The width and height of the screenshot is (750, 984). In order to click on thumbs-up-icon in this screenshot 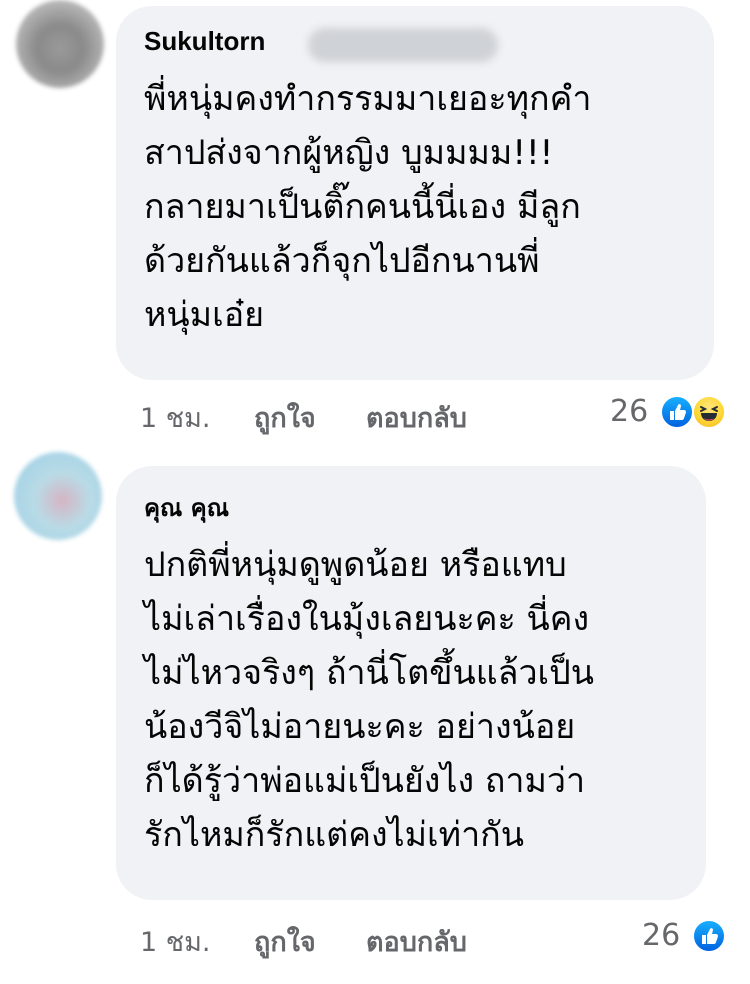, I will do `click(710, 936)`.